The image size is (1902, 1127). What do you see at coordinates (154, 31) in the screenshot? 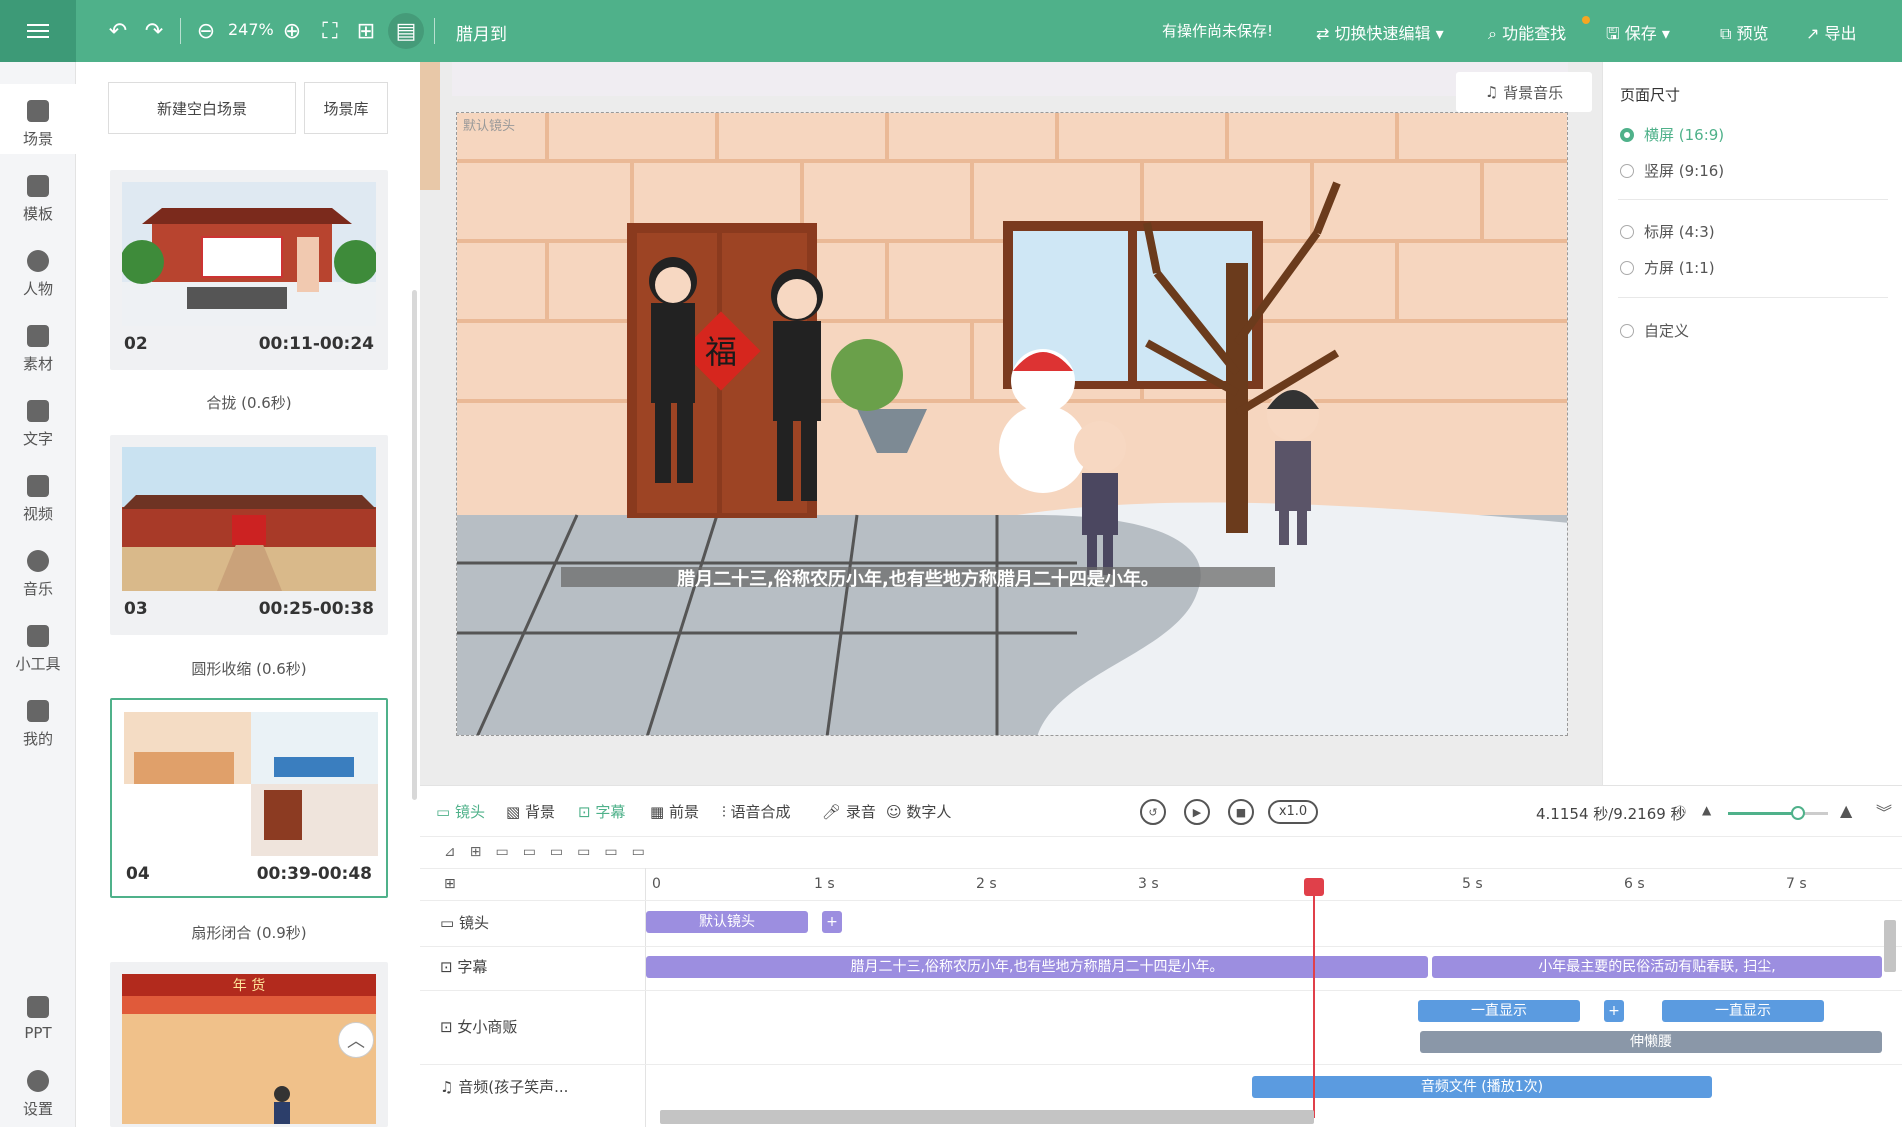
I see `redo-icon: ↷` at bounding box center [154, 31].